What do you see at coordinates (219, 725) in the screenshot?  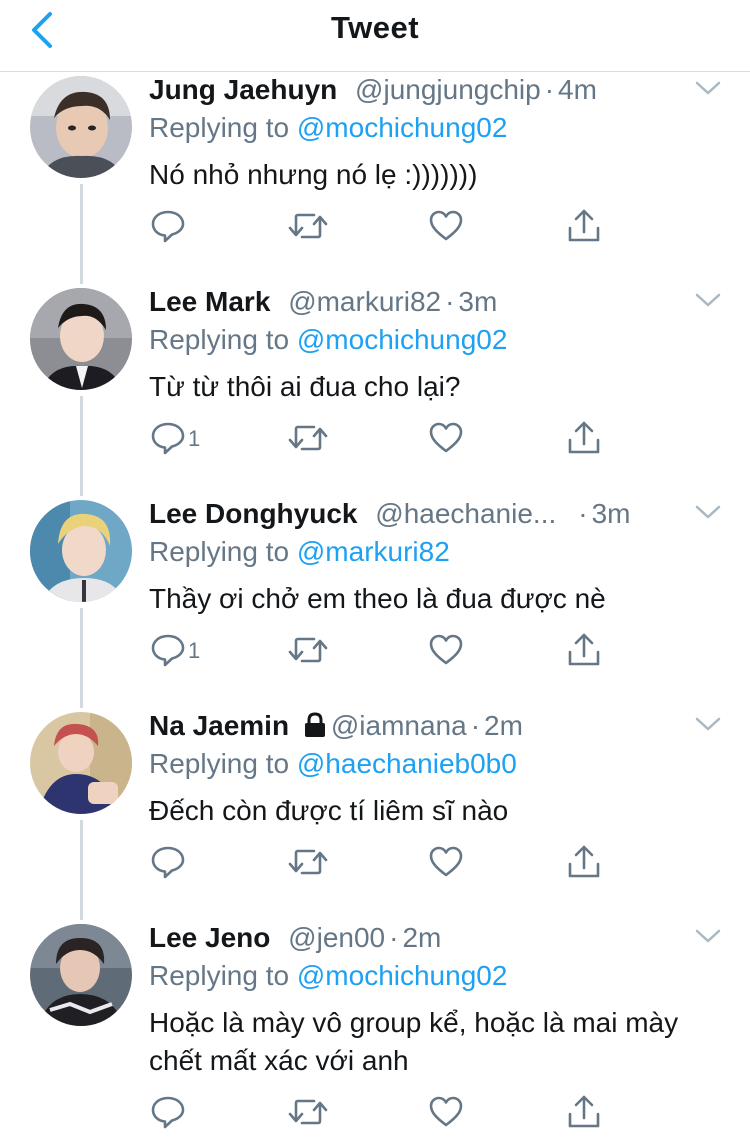 I see `display-name: Na Jaemin` at bounding box center [219, 725].